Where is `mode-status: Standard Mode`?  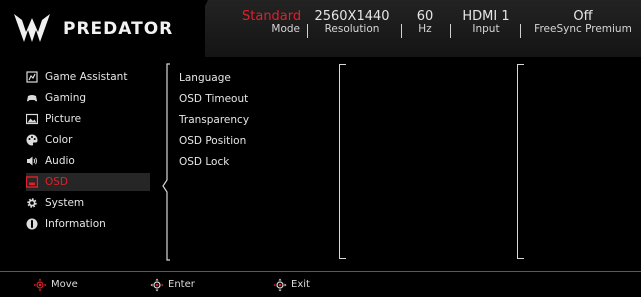 mode-status: Standard Mode is located at coordinates (272, 22).